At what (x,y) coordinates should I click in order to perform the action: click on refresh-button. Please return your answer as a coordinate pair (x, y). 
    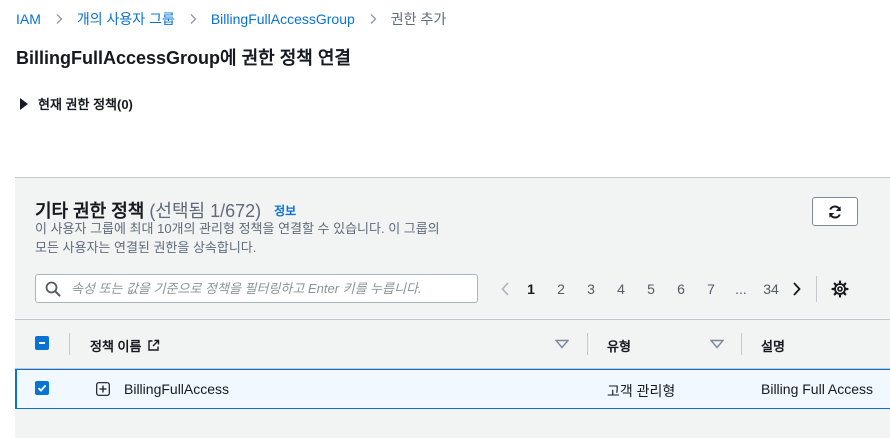
    Looking at the image, I should click on (835, 211).